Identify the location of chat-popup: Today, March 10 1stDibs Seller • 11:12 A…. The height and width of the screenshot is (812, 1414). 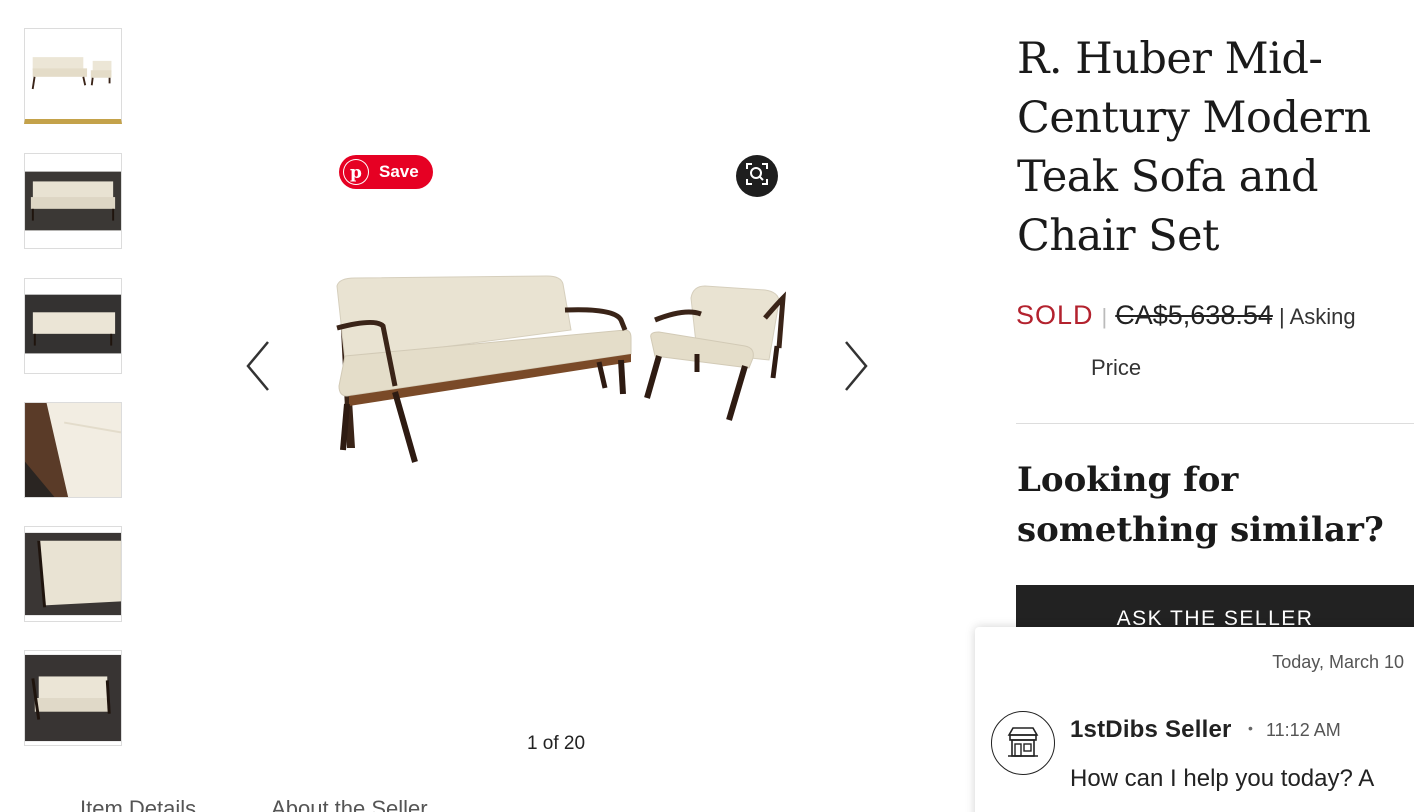
(1194, 719).